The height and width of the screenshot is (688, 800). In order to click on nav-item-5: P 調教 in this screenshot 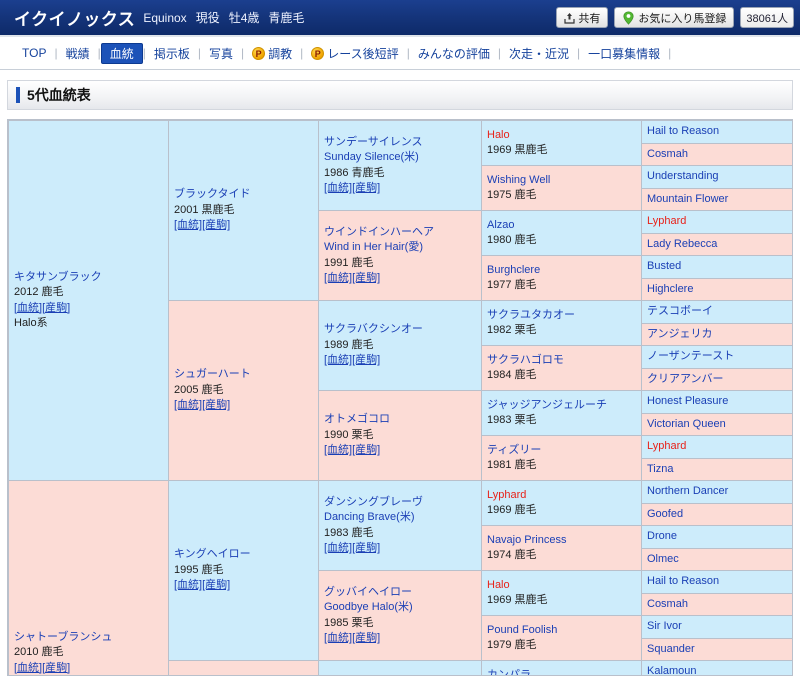, I will do `click(272, 53)`.